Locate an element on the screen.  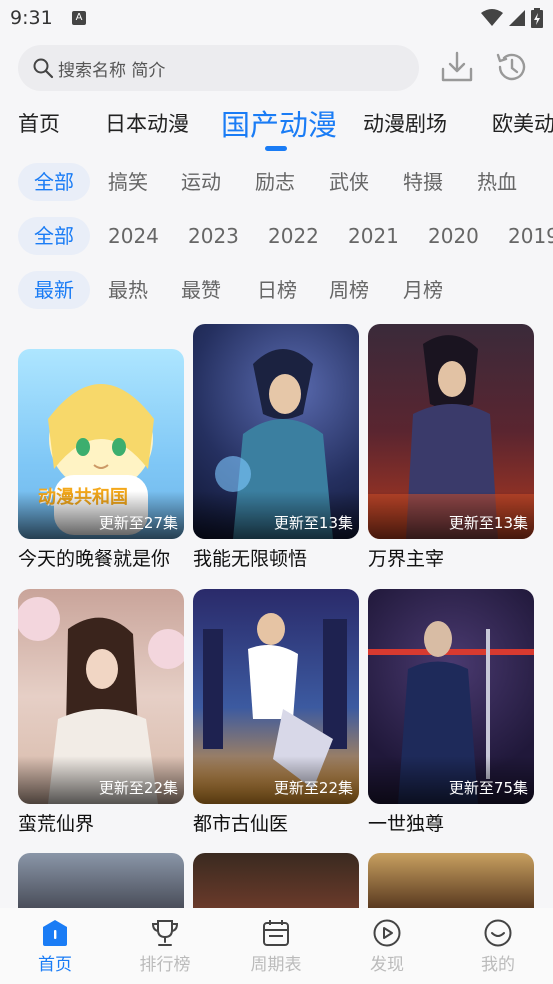
anime-card: 更新至13集 我能无限顿悟 is located at coordinates (276, 447).